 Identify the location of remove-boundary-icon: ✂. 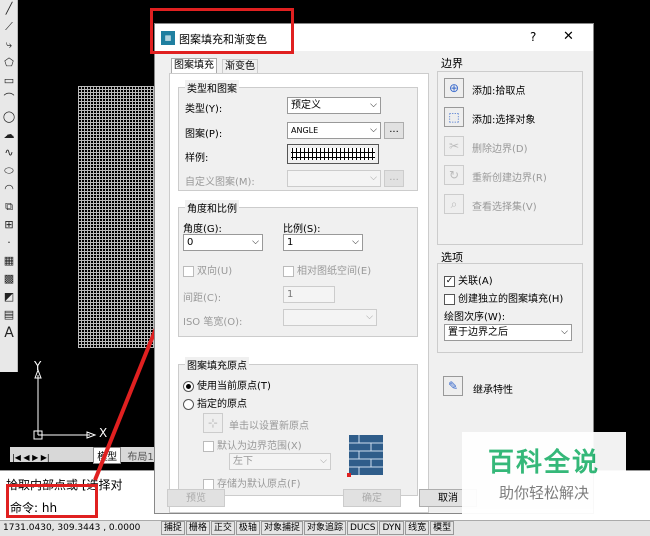
(454, 146).